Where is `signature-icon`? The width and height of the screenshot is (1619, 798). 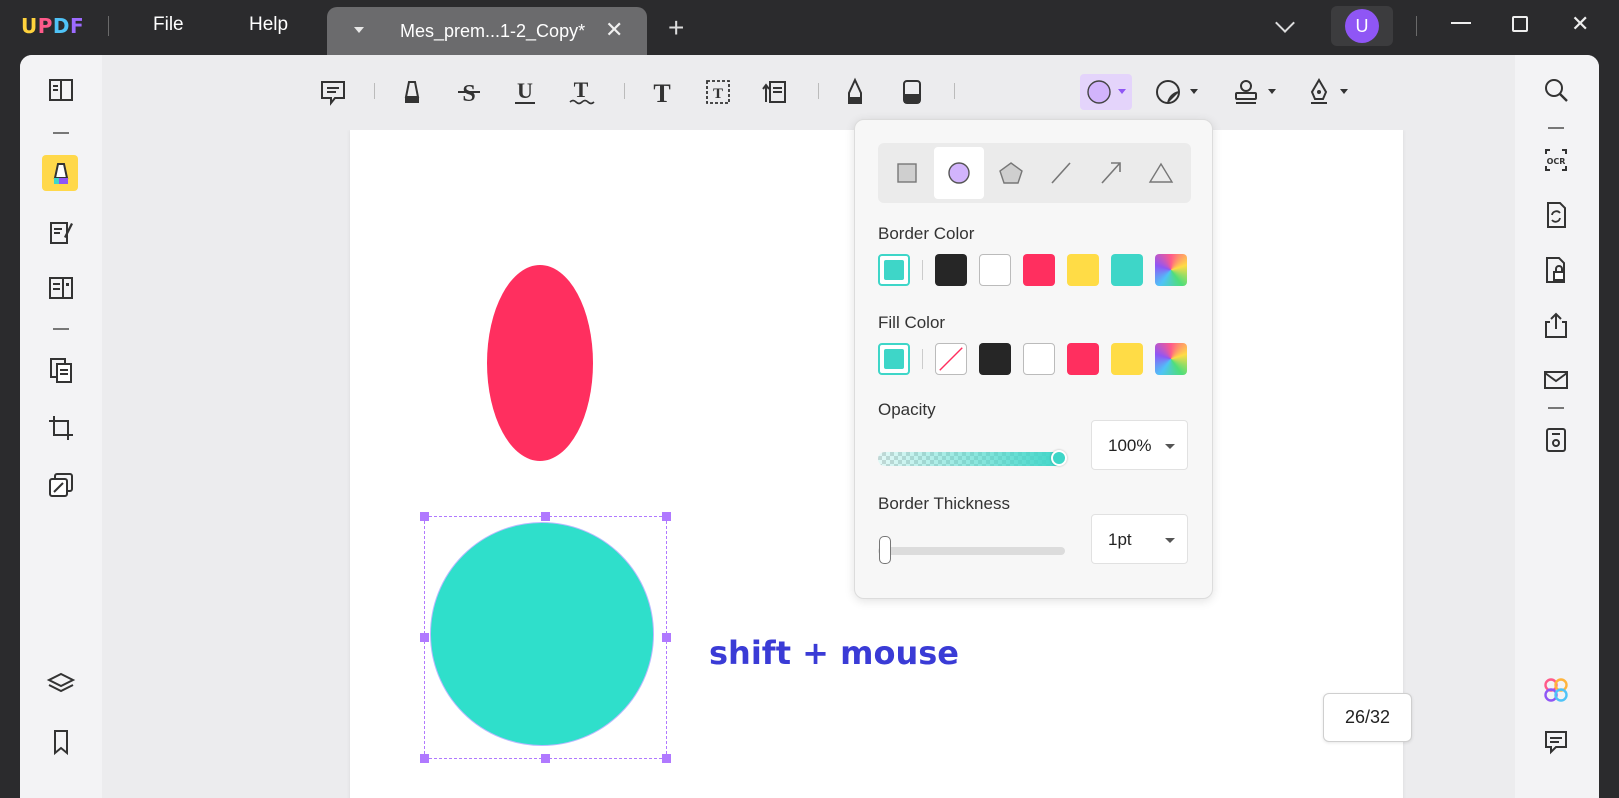
signature-icon is located at coordinates (1319, 92).